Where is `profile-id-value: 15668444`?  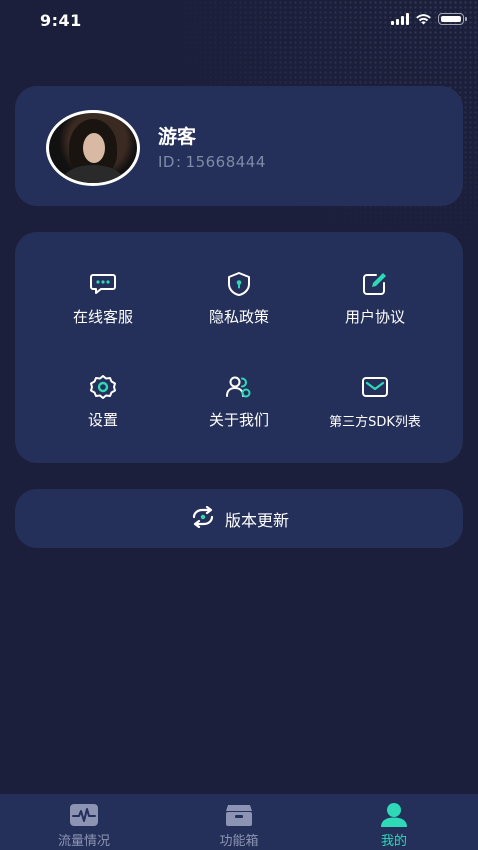 profile-id-value: 15668444 is located at coordinates (225, 162).